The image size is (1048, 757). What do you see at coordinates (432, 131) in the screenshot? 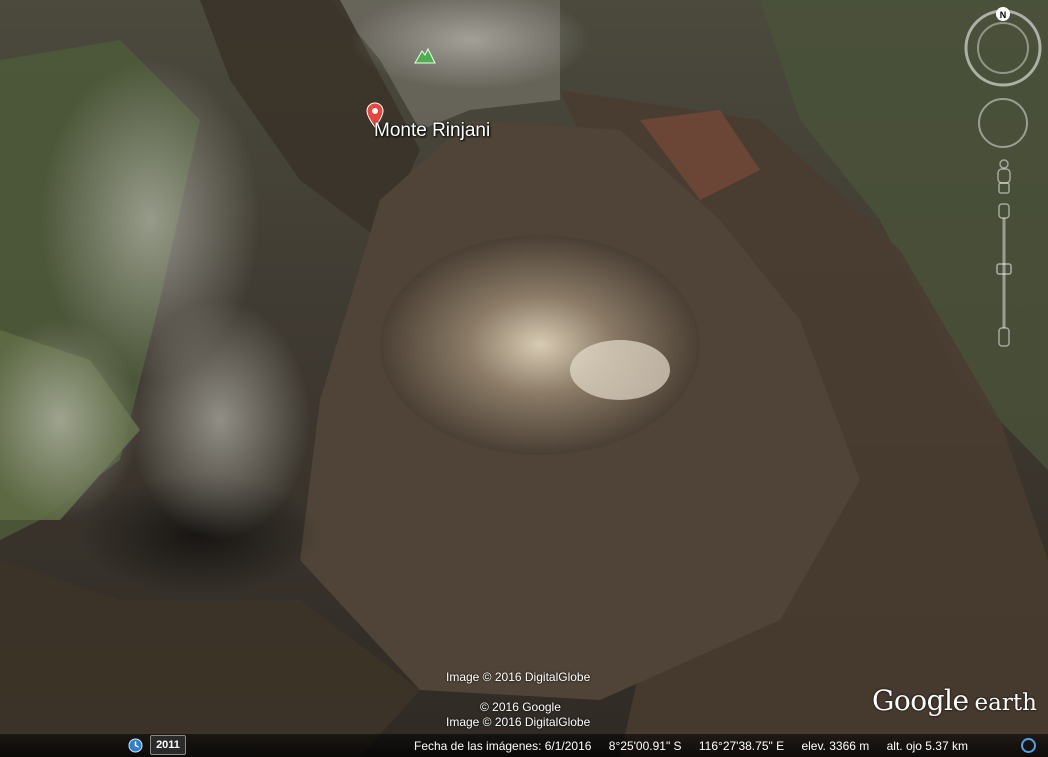
I see `place-label: Monte Rinjani` at bounding box center [432, 131].